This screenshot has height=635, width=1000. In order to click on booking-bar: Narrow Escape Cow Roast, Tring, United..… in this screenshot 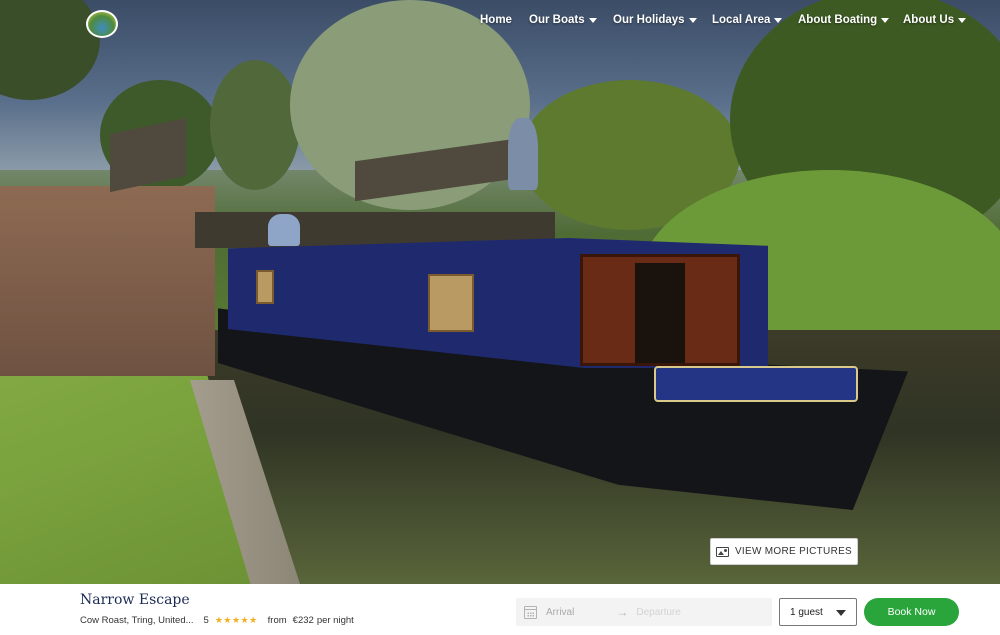, I will do `click(500, 609)`.